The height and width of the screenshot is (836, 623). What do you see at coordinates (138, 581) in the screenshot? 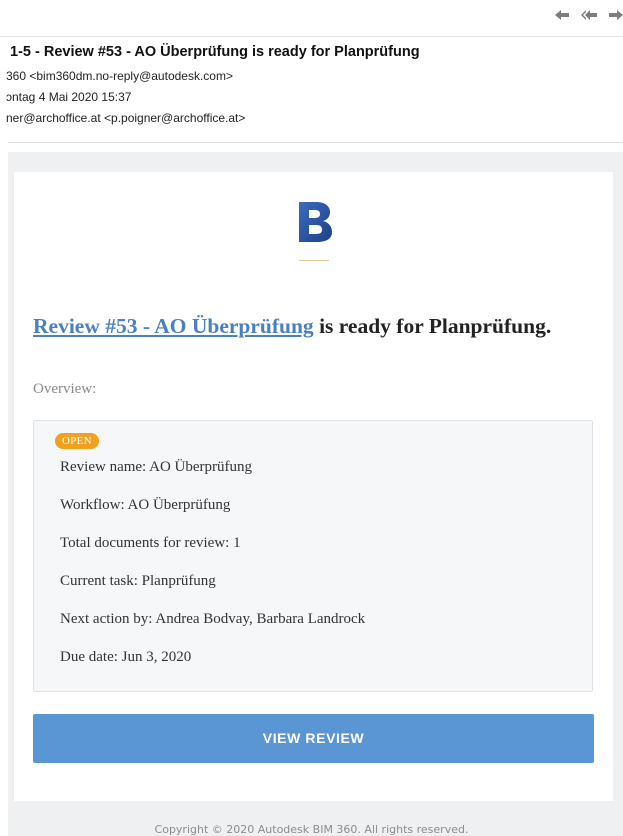
I see `detail-current-task: Current task: Planprüfung` at bounding box center [138, 581].